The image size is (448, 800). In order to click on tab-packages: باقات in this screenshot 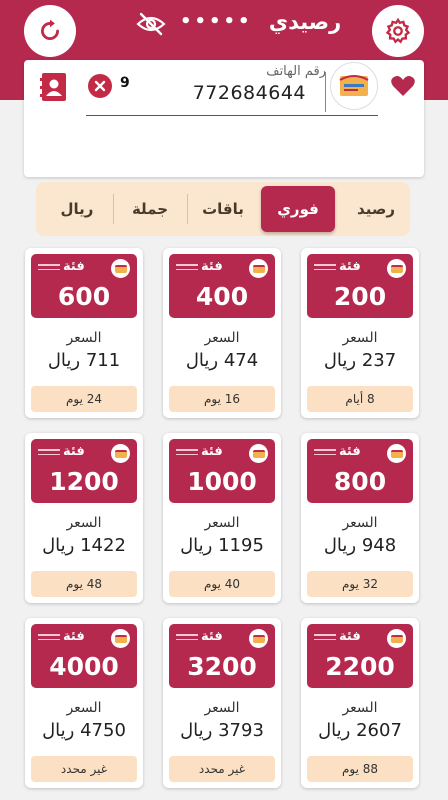, I will do `click(223, 209)`.